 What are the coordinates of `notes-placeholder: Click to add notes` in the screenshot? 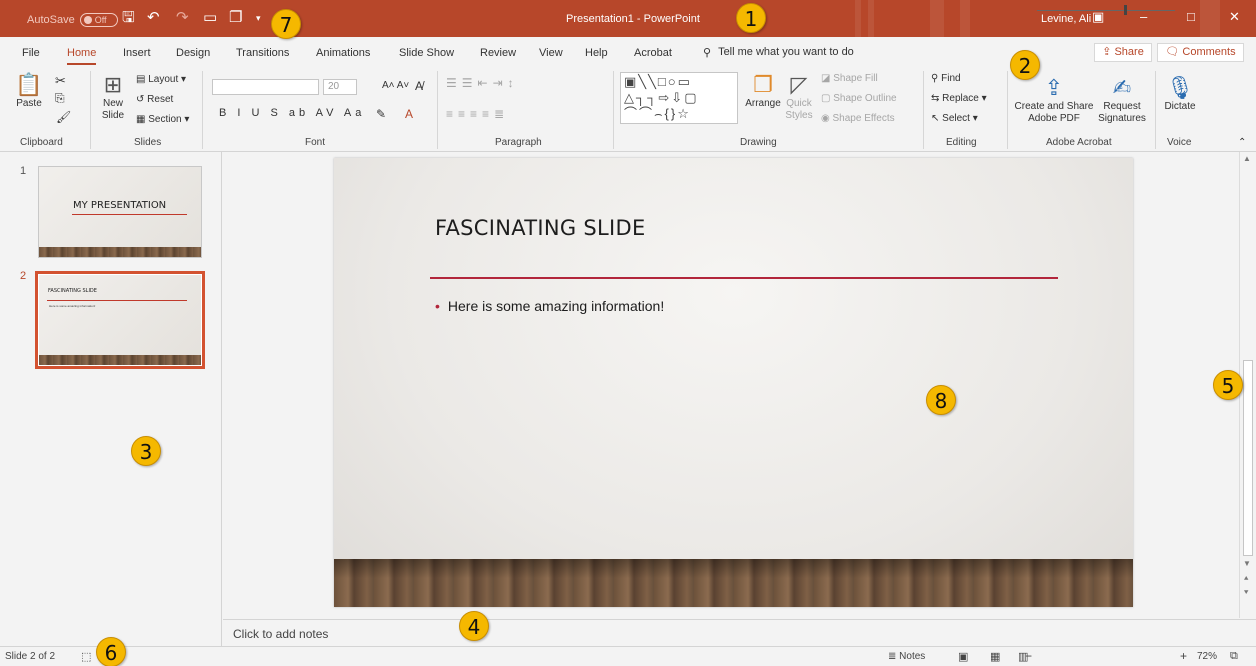 It's located at (280, 634).